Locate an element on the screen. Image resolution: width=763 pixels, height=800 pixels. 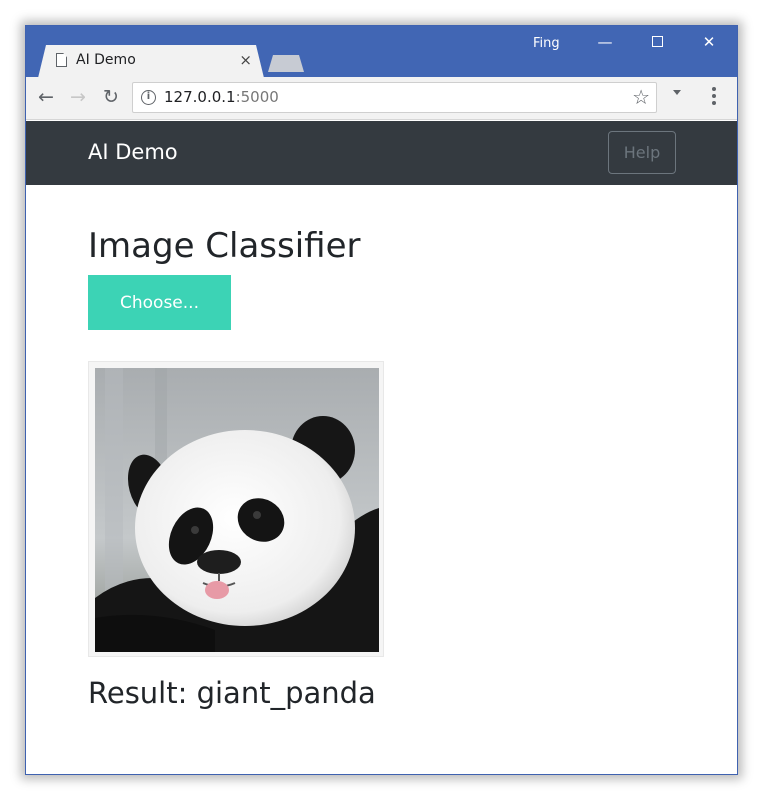
url-port: :5000 is located at coordinates (257, 97).